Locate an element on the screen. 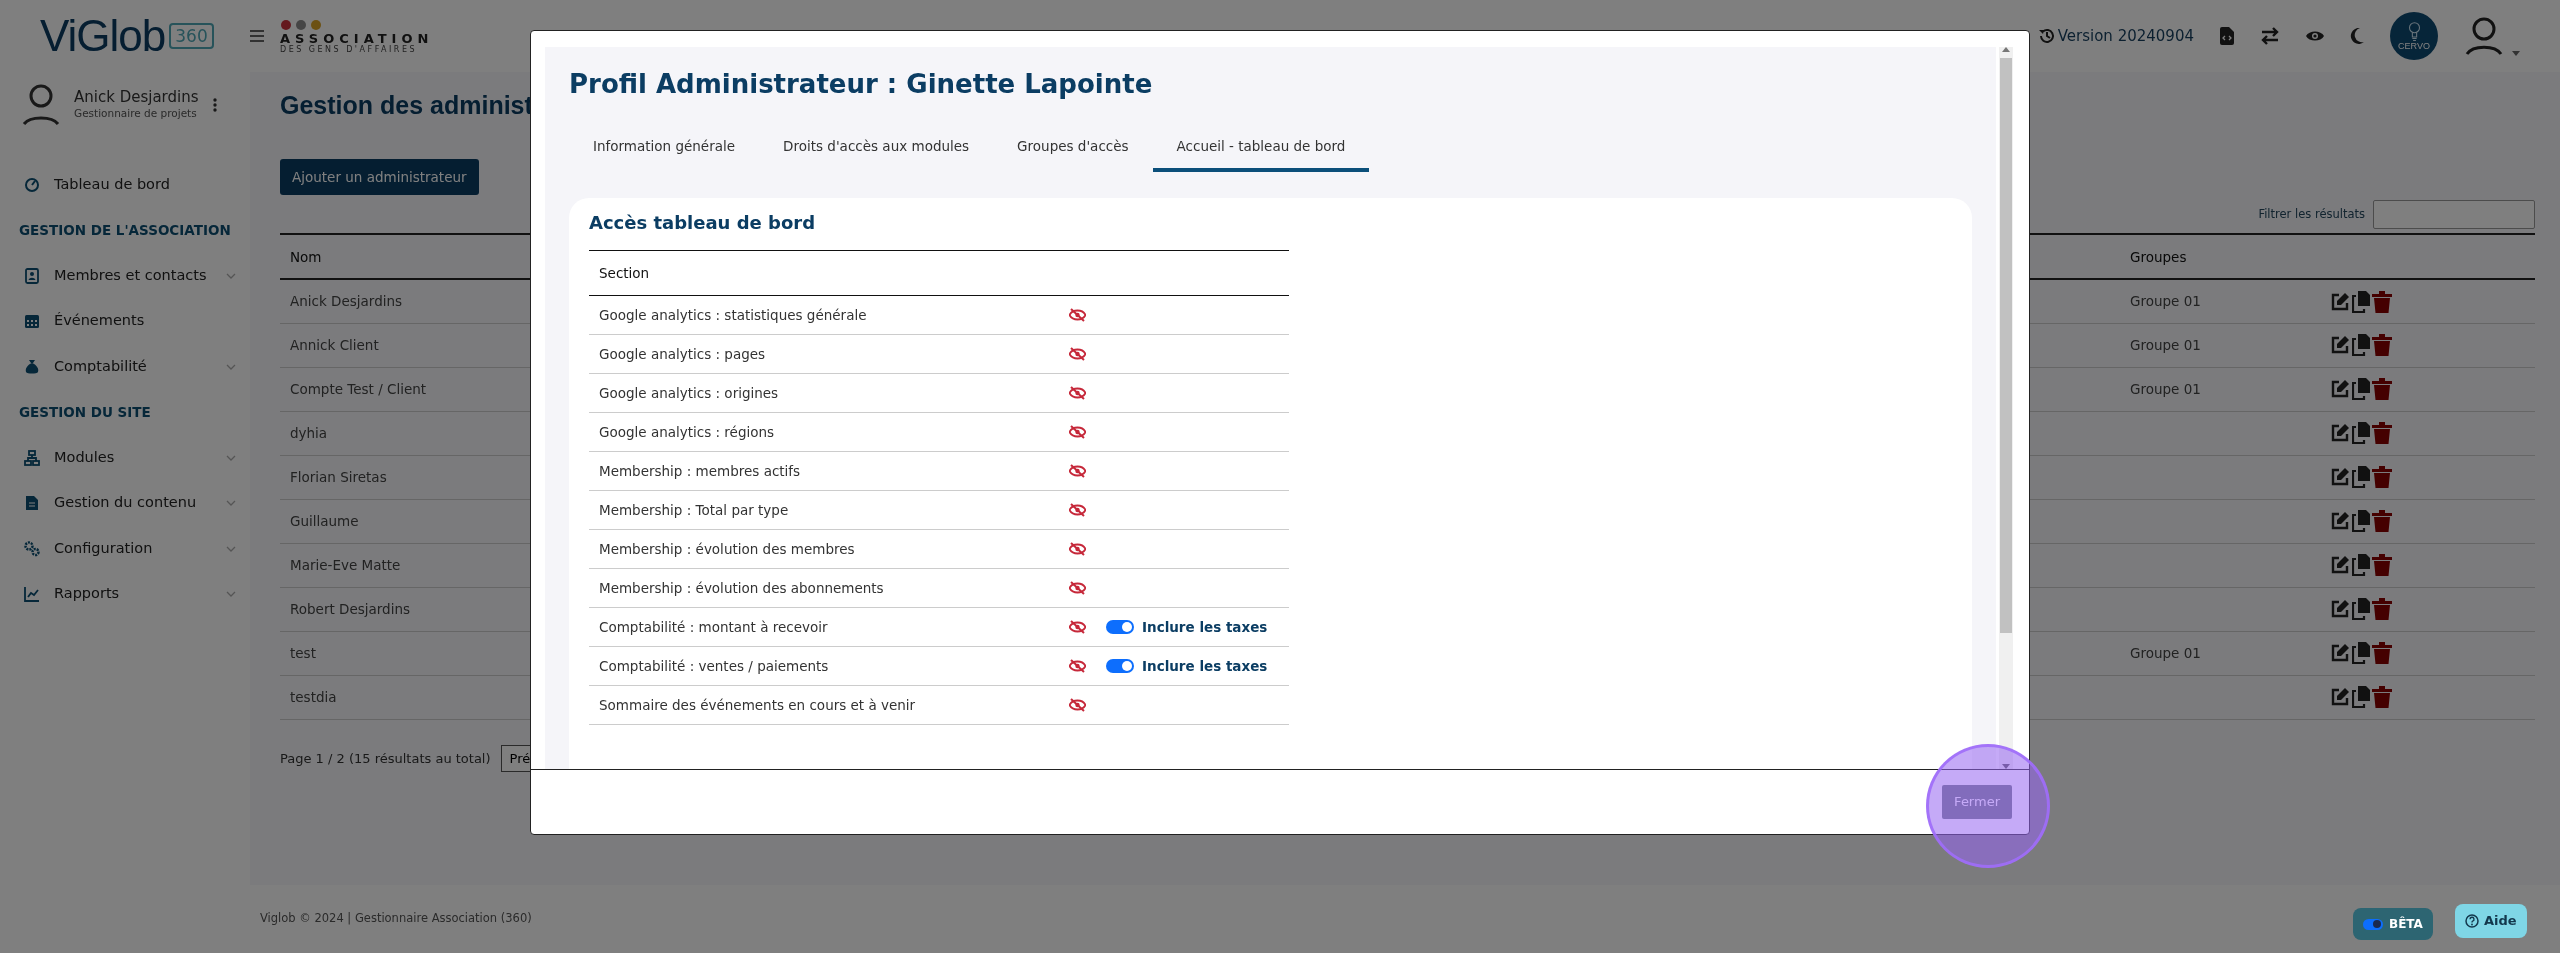  logo-badge: 360 is located at coordinates (191, 36).